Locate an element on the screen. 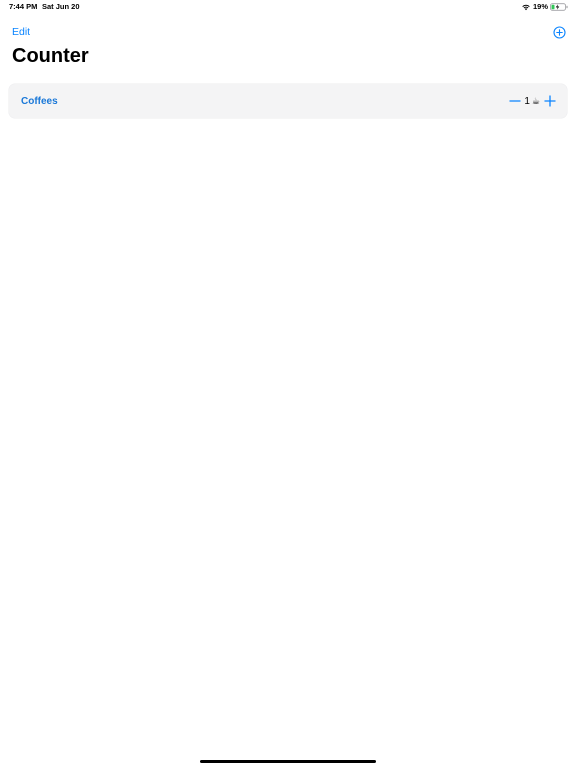 The height and width of the screenshot is (768, 576). status-indicators: 19% is located at coordinates (544, 7).